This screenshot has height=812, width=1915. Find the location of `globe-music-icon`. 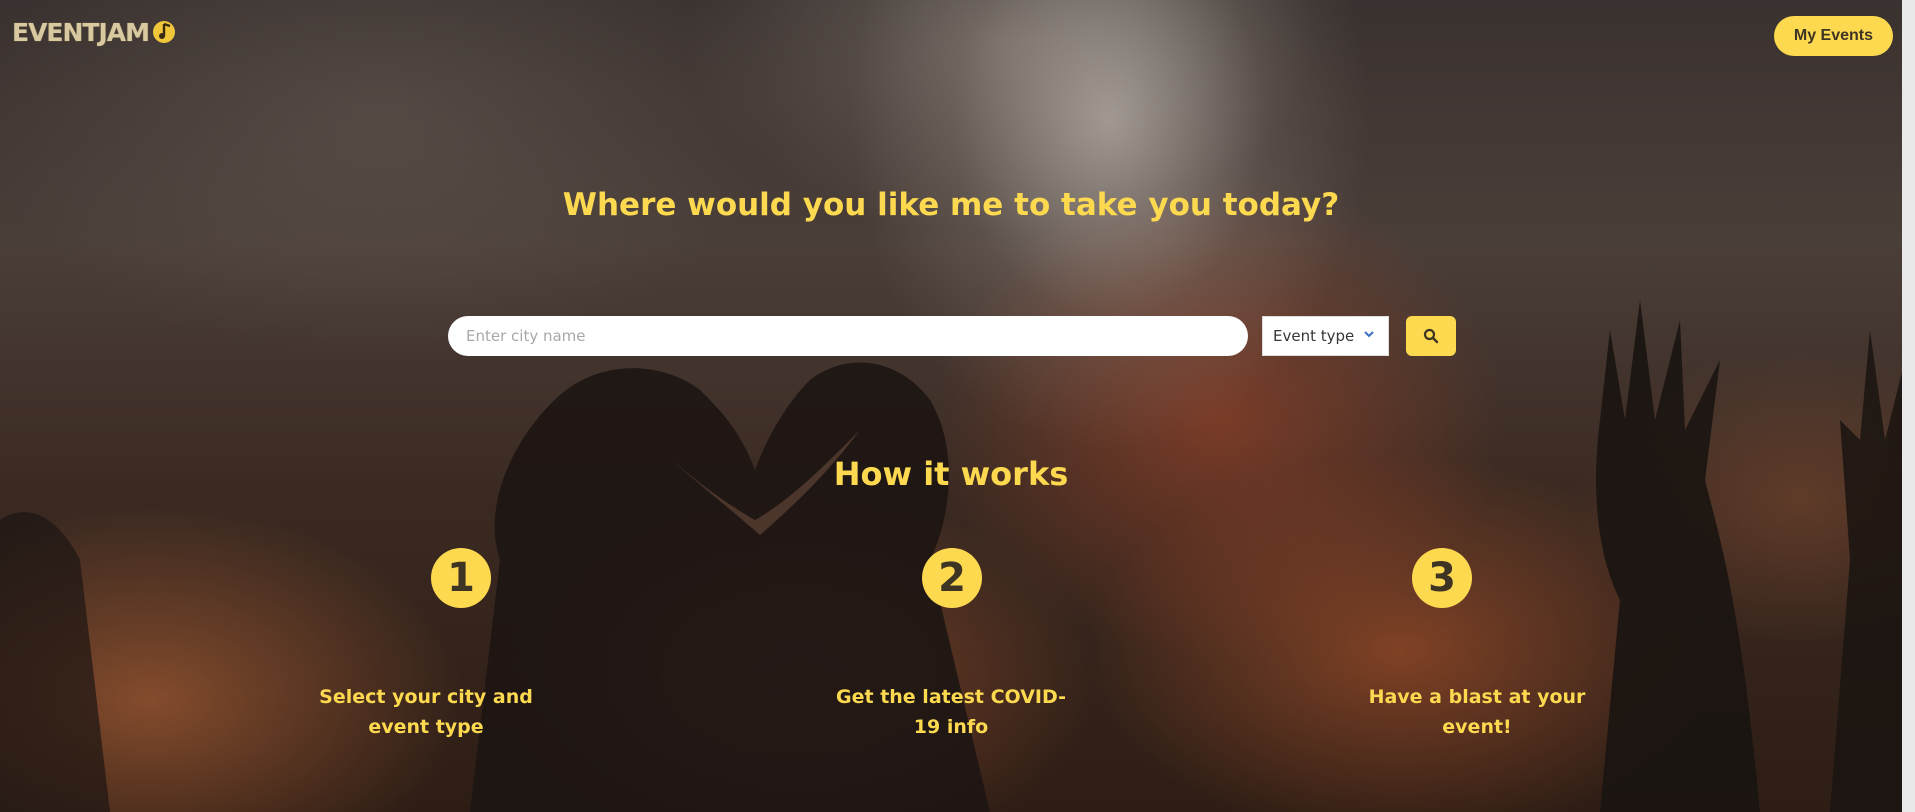

globe-music-icon is located at coordinates (164, 31).